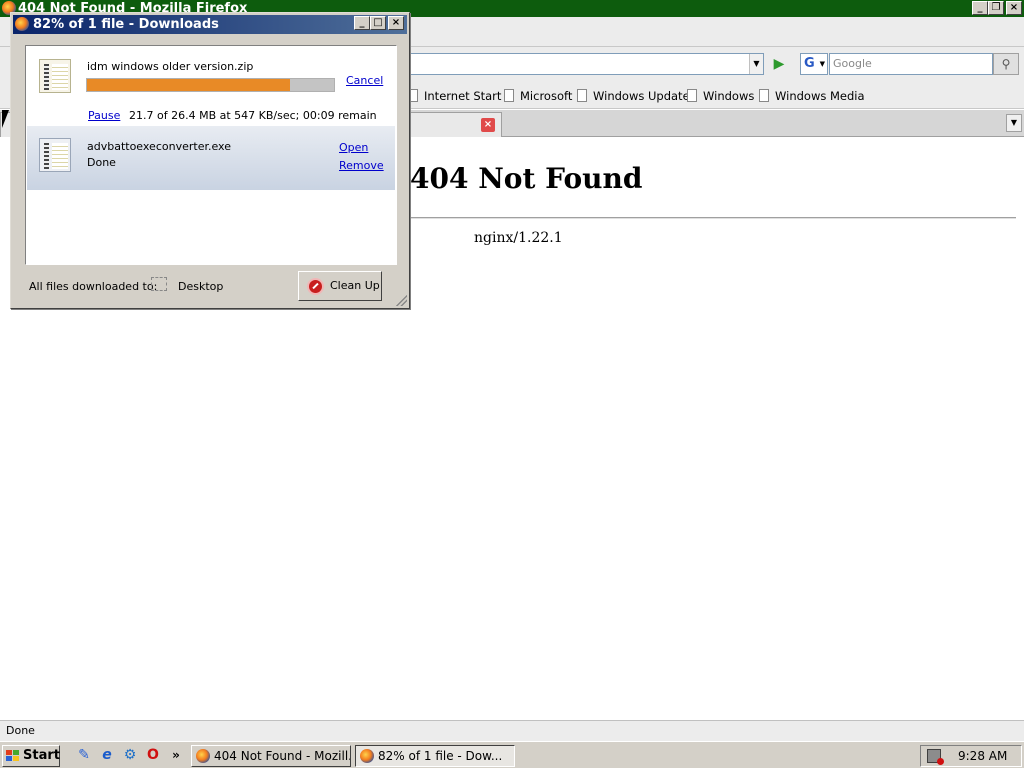  What do you see at coordinates (1014, 123) in the screenshot?
I see `tab-list-icon: ▼` at bounding box center [1014, 123].